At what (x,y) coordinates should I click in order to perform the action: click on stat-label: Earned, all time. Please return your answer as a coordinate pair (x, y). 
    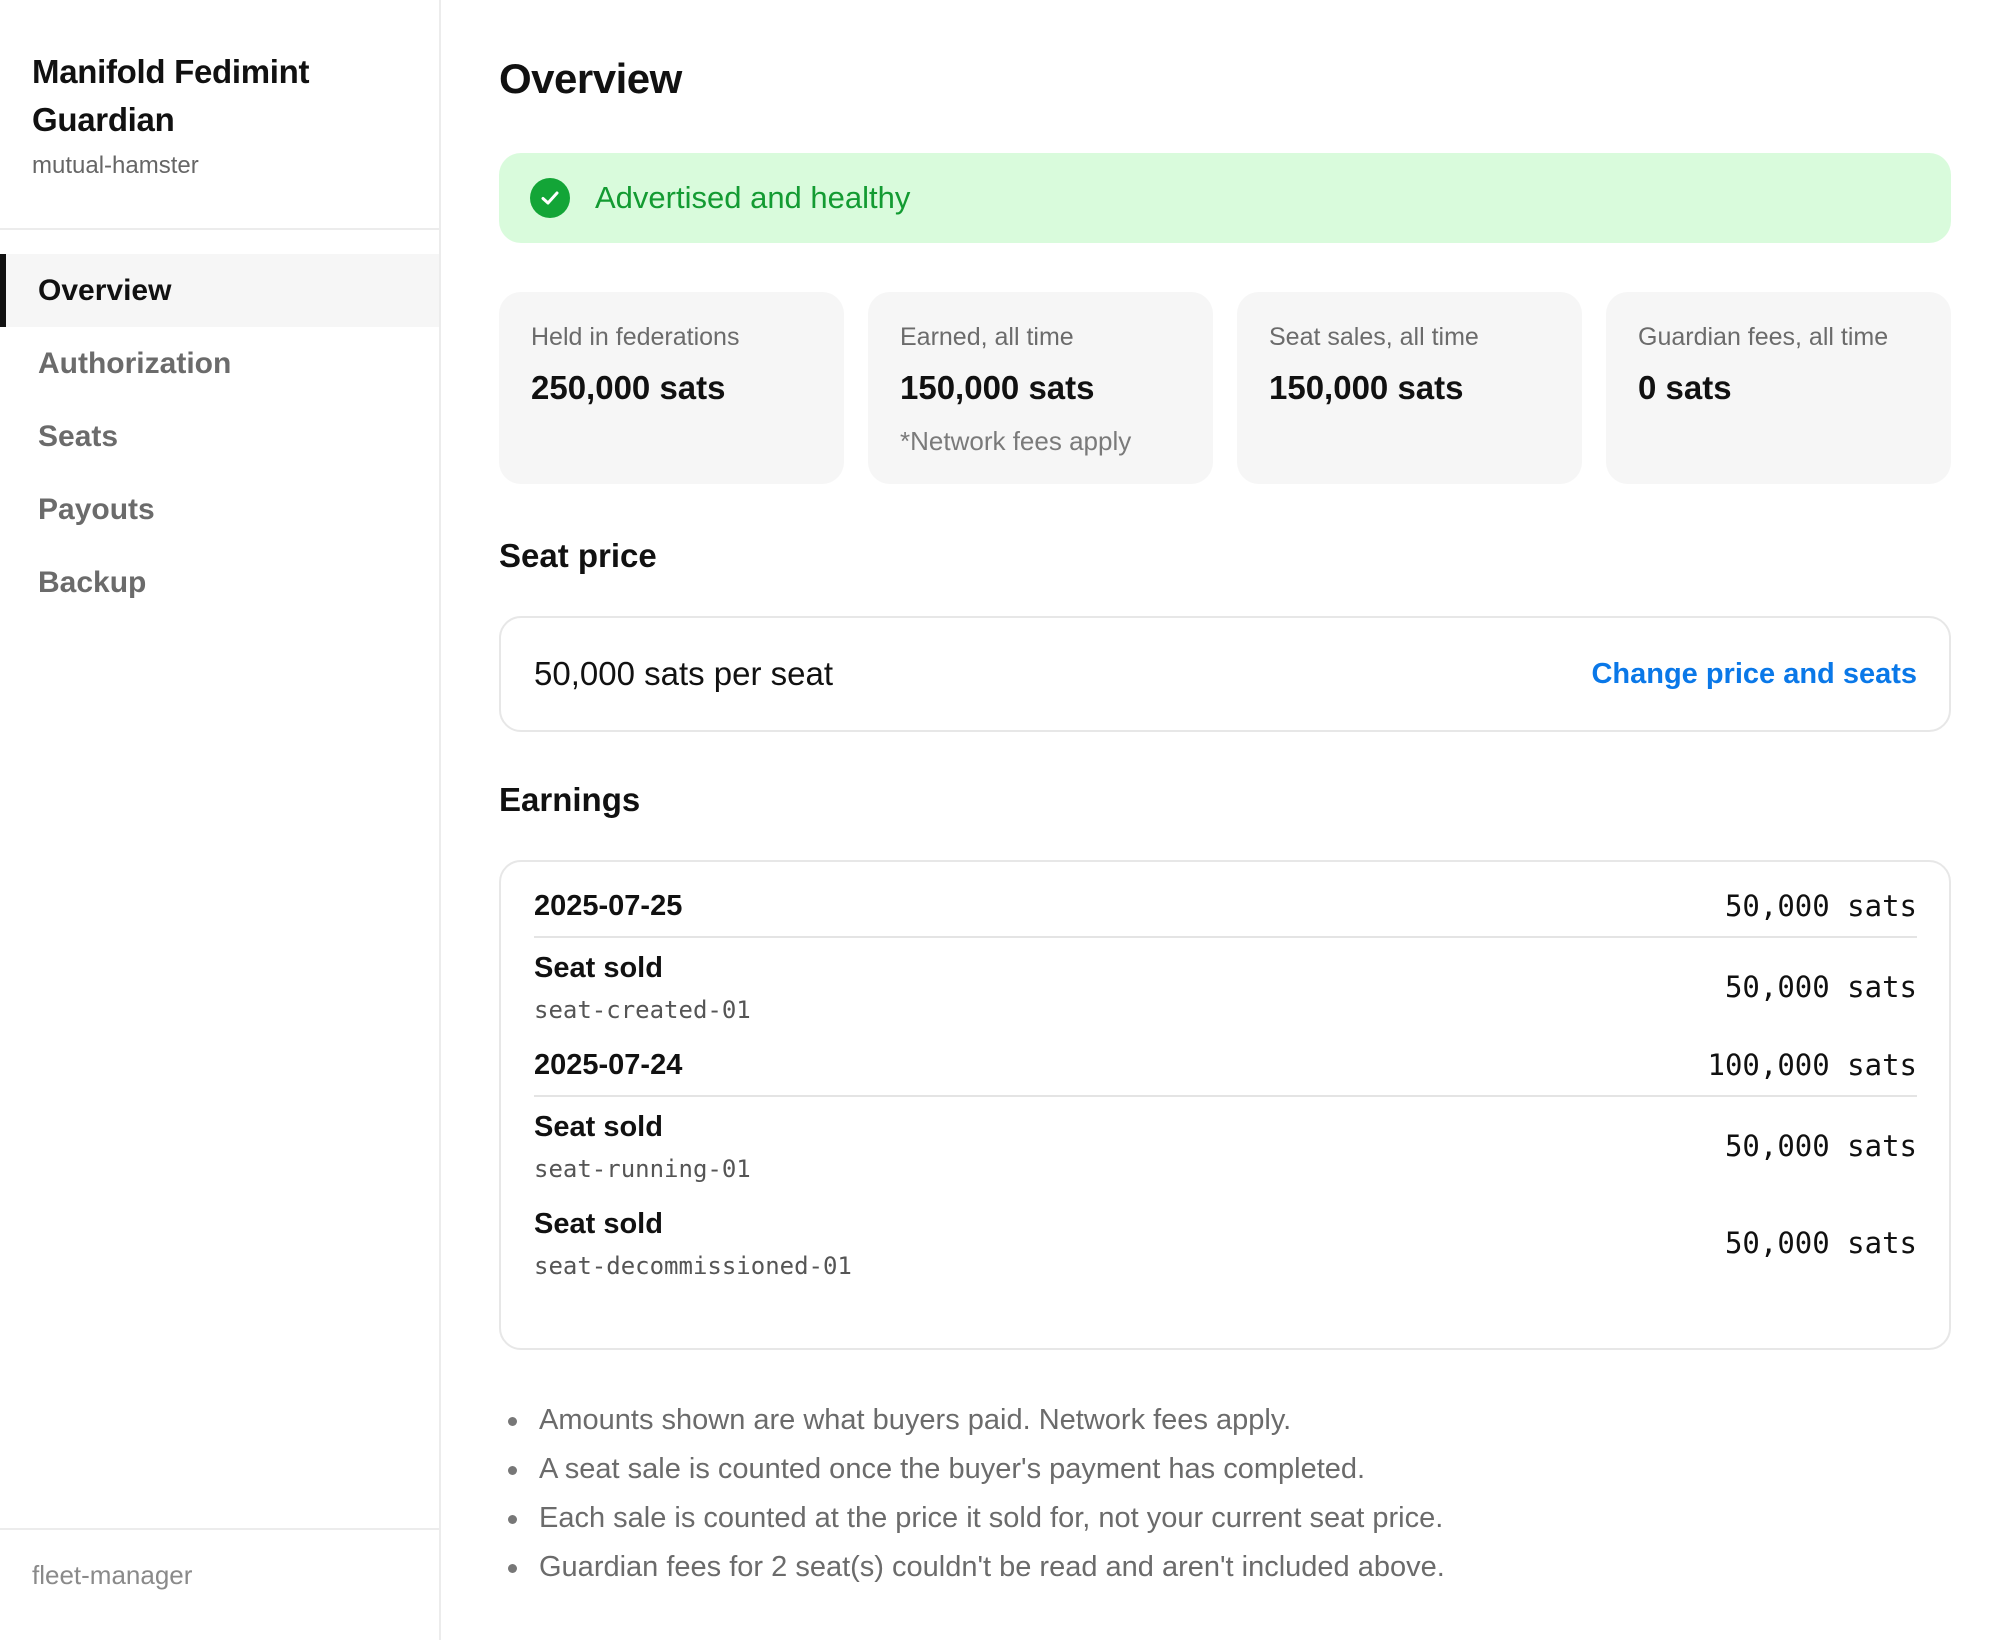
    Looking at the image, I should click on (987, 337).